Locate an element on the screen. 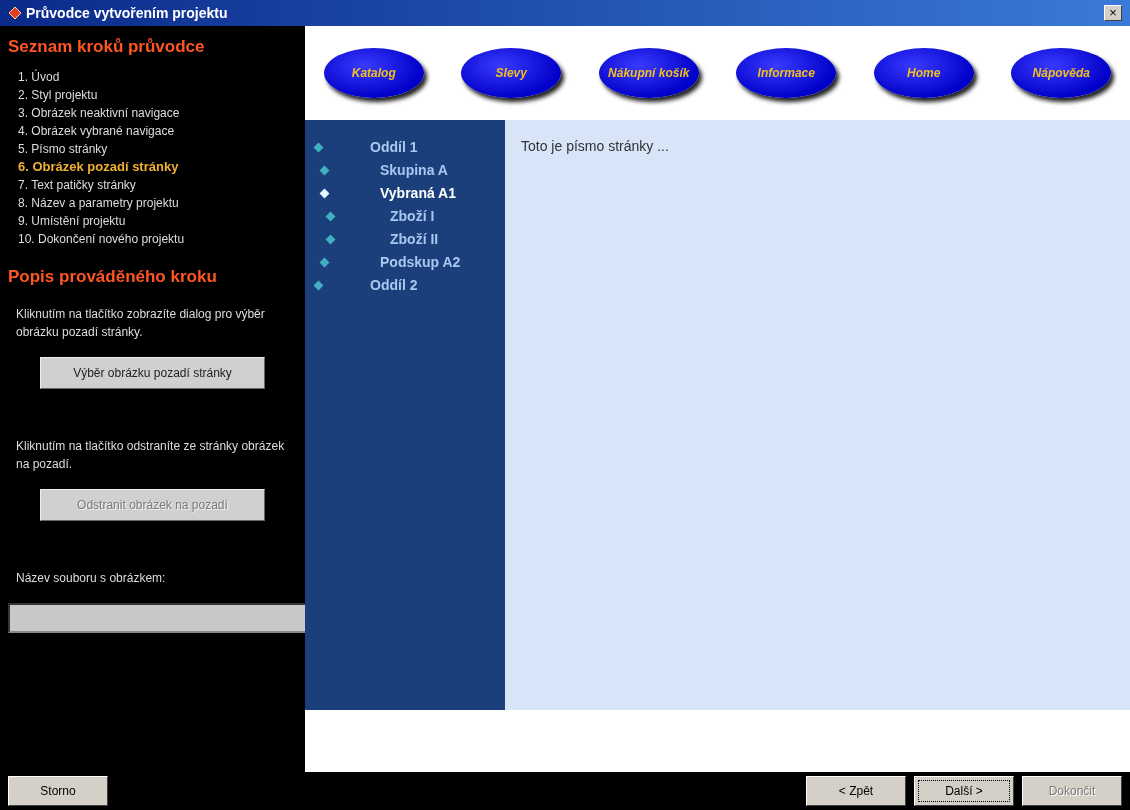  wizard-step: 9. Umístění projektu is located at coordinates (152, 220).